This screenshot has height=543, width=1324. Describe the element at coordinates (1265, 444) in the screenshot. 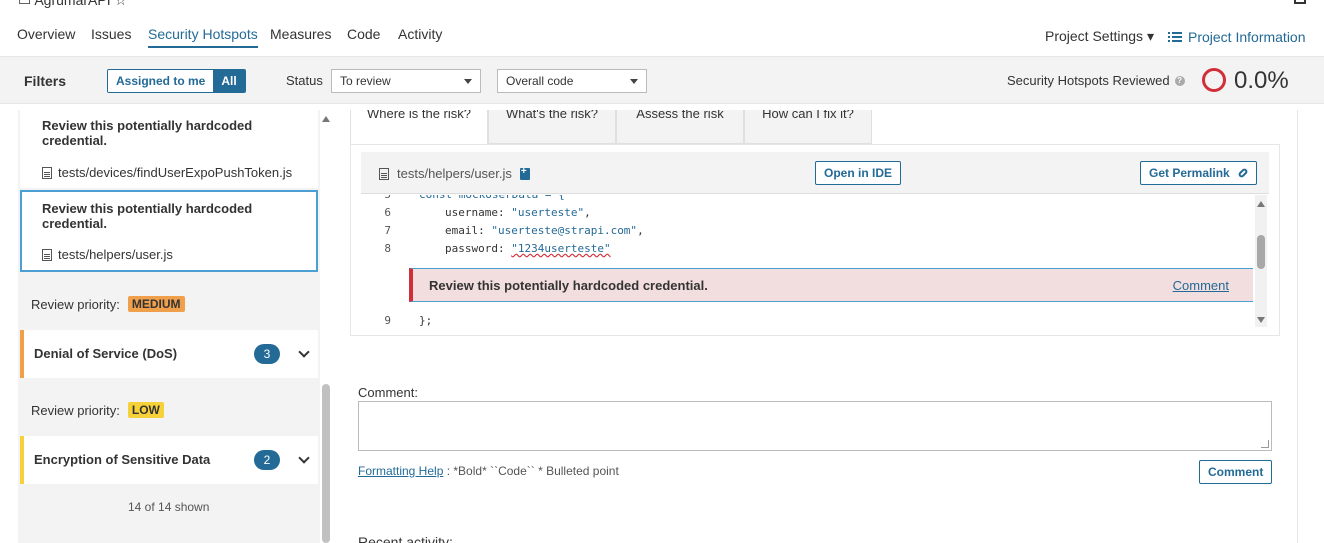

I see `resize-grip-icon` at that location.